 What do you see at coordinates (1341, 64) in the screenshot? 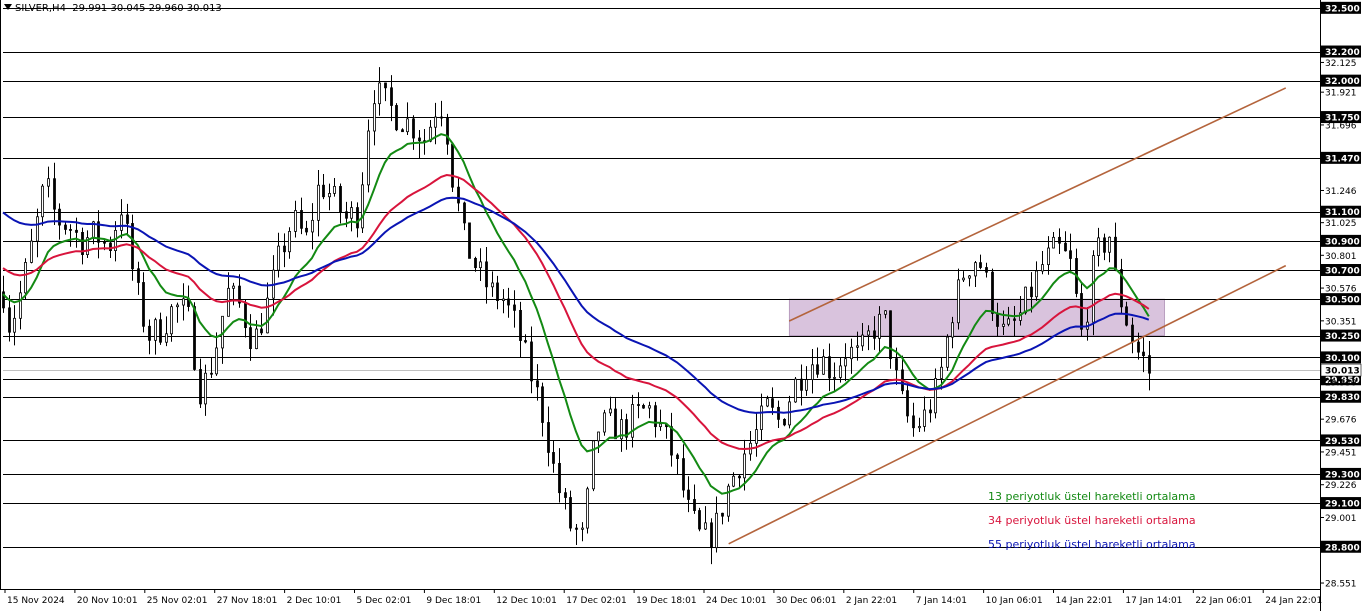
I see `price-tick-label: 32.125` at bounding box center [1341, 64].